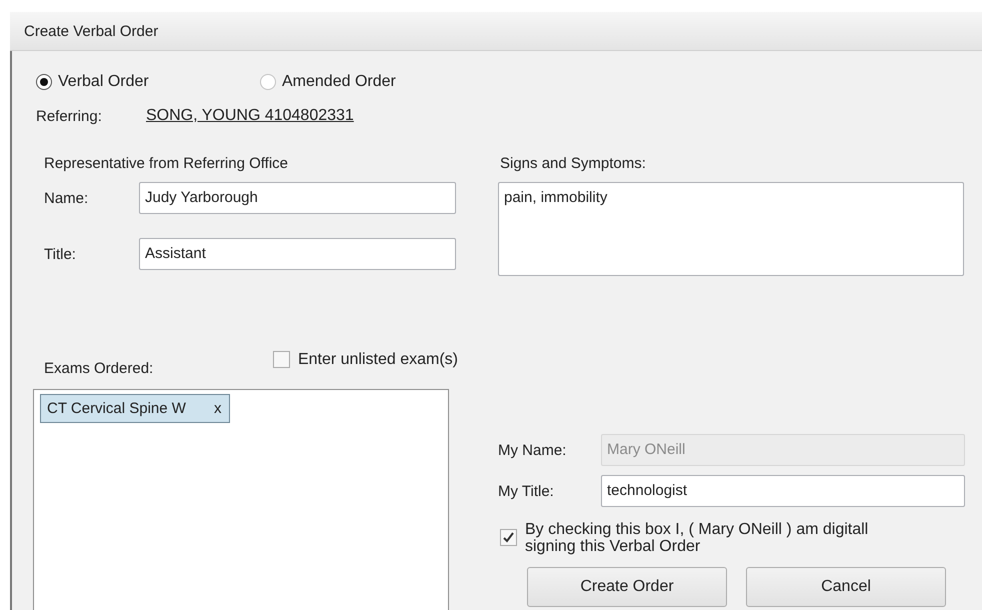  I want to click on remove-button: x, so click(218, 408).